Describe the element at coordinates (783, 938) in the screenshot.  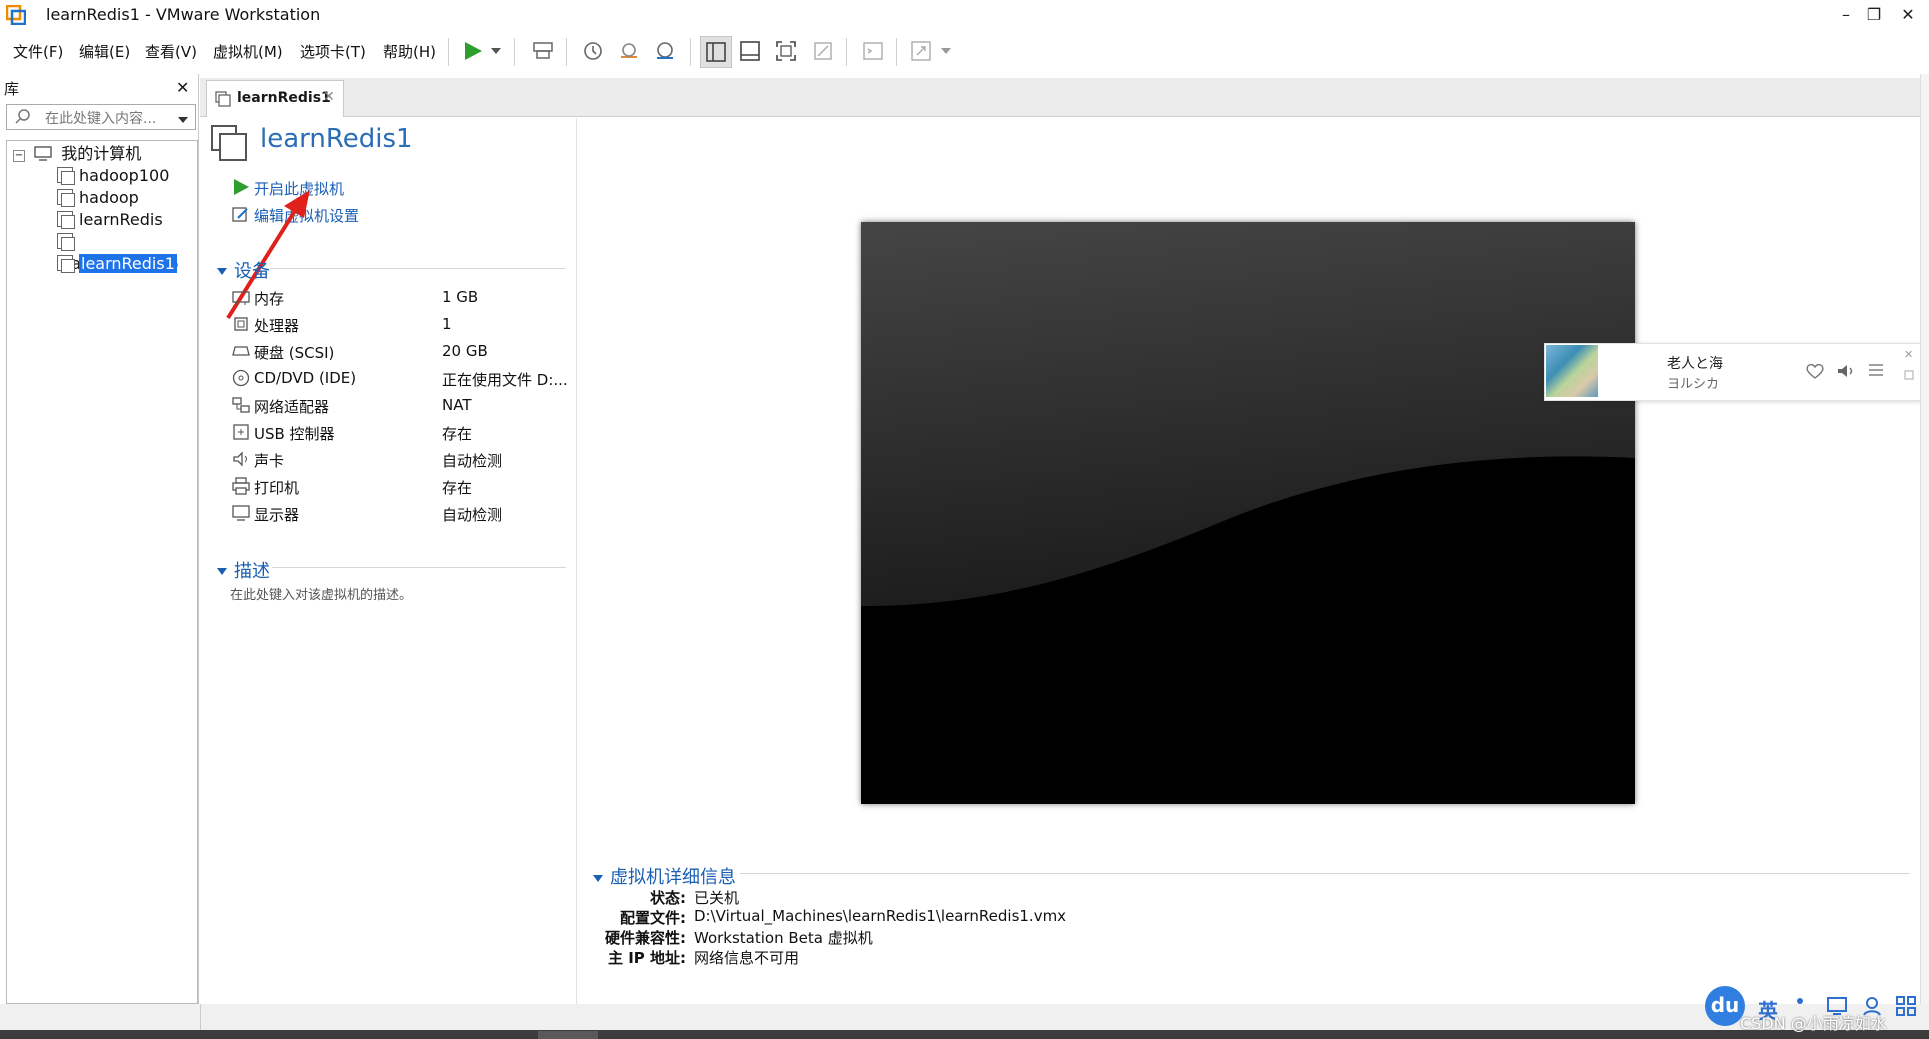
I see `detail-value-compat: Workstation Beta 虚拟机` at that location.